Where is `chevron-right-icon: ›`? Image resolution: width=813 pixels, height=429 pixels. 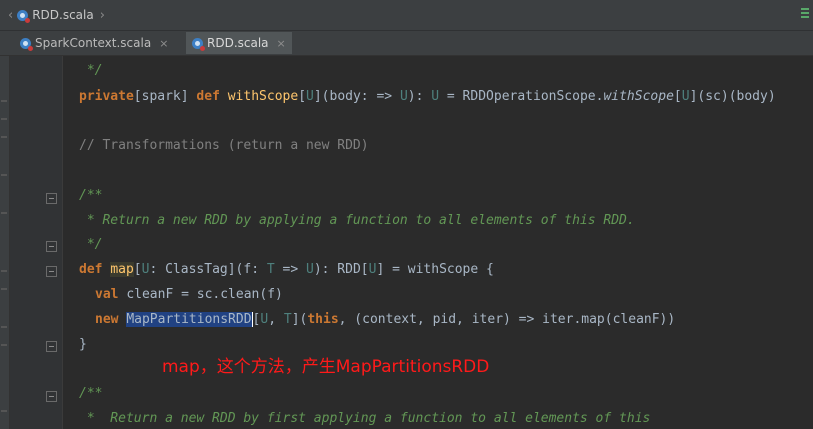 chevron-right-icon: › is located at coordinates (102, 15).